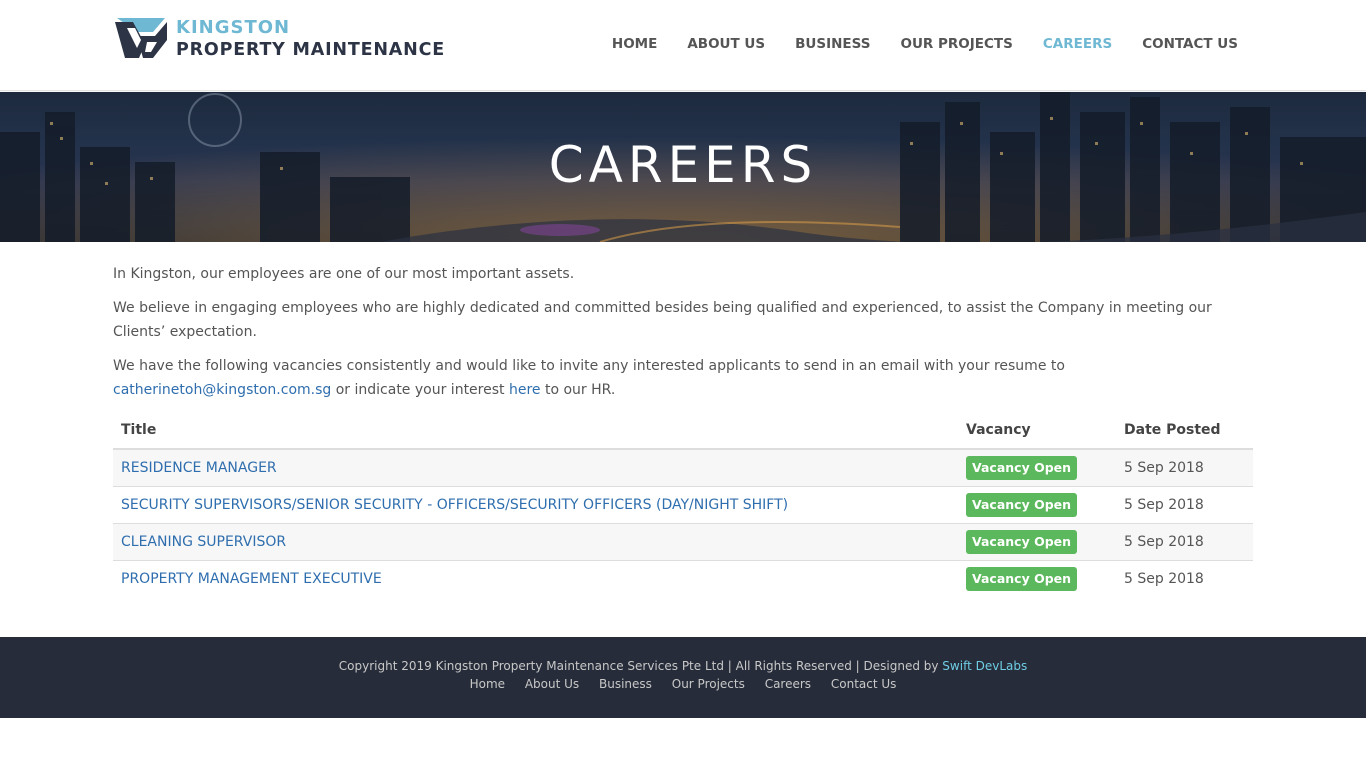 Image resolution: width=1366 pixels, height=768 pixels. Describe the element at coordinates (552, 684) in the screenshot. I see `footer-link-about-us: About Us` at that location.